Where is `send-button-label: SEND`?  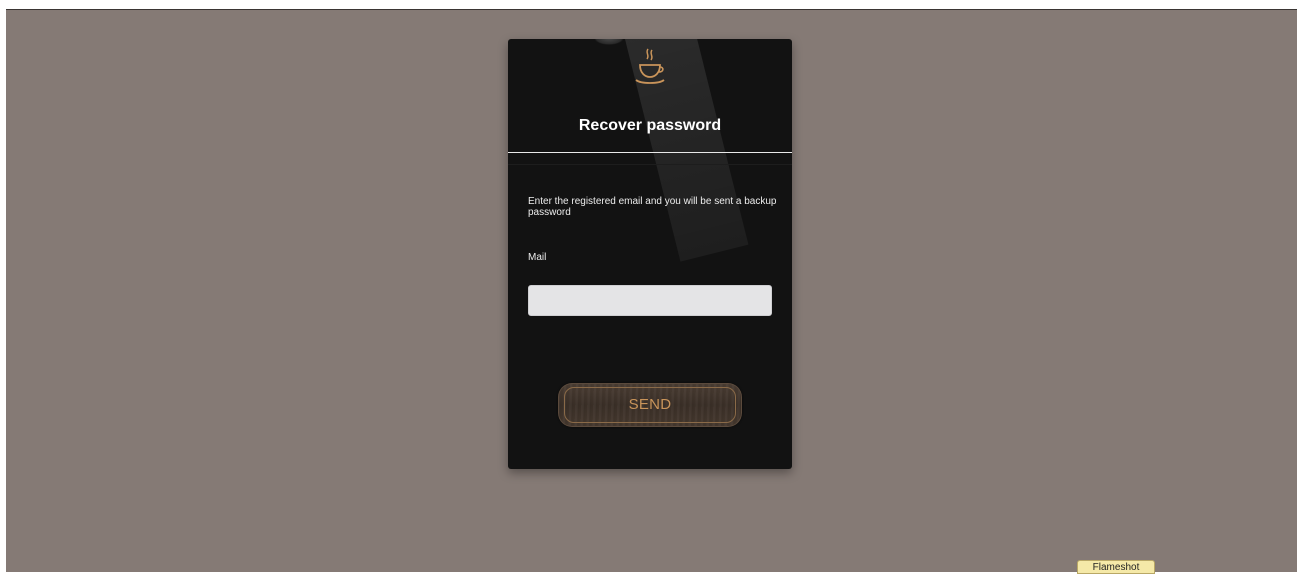
send-button-label: SEND is located at coordinates (650, 404).